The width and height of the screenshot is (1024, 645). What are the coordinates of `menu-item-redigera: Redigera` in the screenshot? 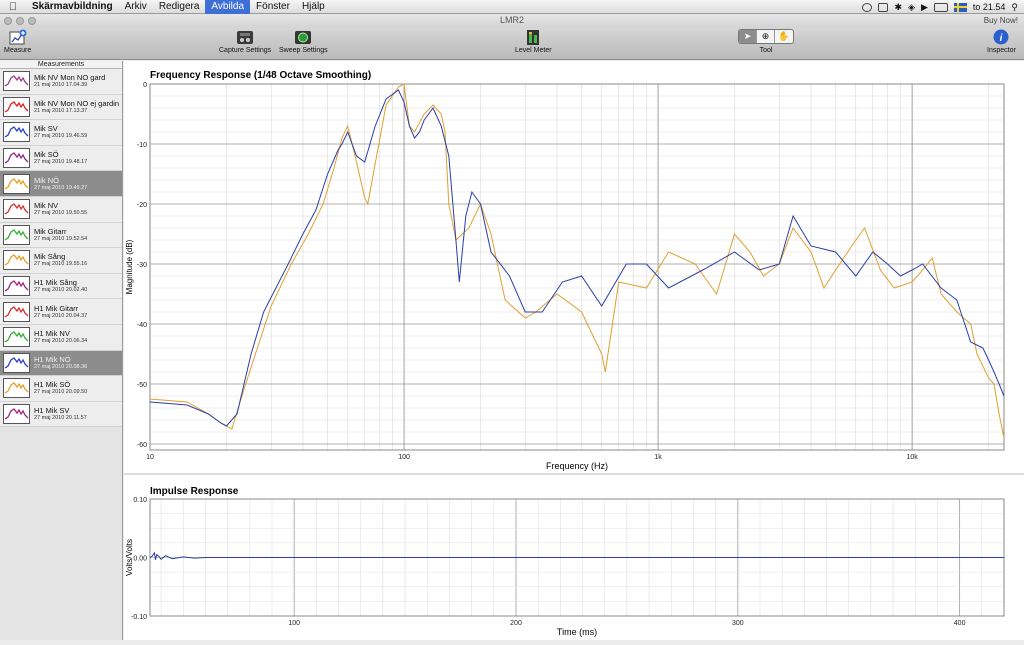 It's located at (179, 7).